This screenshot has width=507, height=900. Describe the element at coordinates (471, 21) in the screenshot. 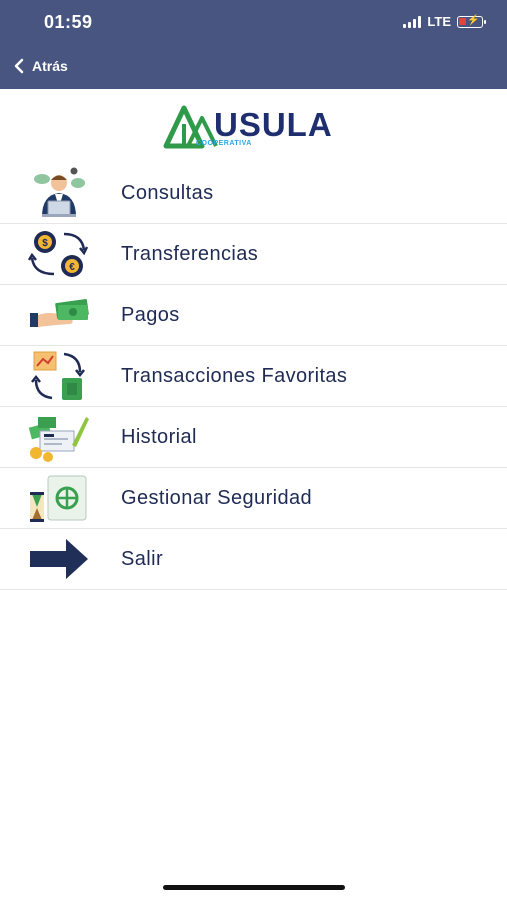

I see `battery-icon: ⚡` at that location.